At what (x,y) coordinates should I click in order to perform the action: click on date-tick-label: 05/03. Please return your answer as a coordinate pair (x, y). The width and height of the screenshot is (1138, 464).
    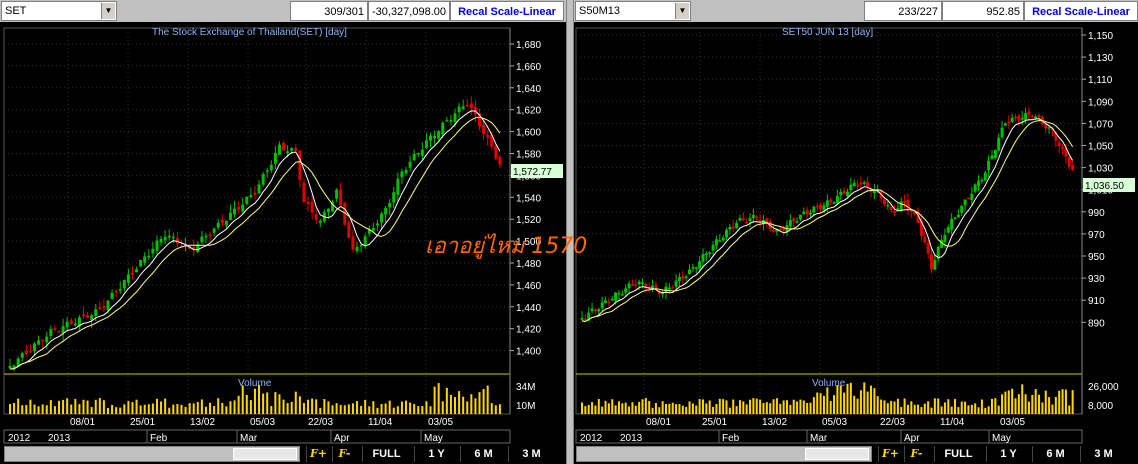
    Looking at the image, I should click on (834, 422).